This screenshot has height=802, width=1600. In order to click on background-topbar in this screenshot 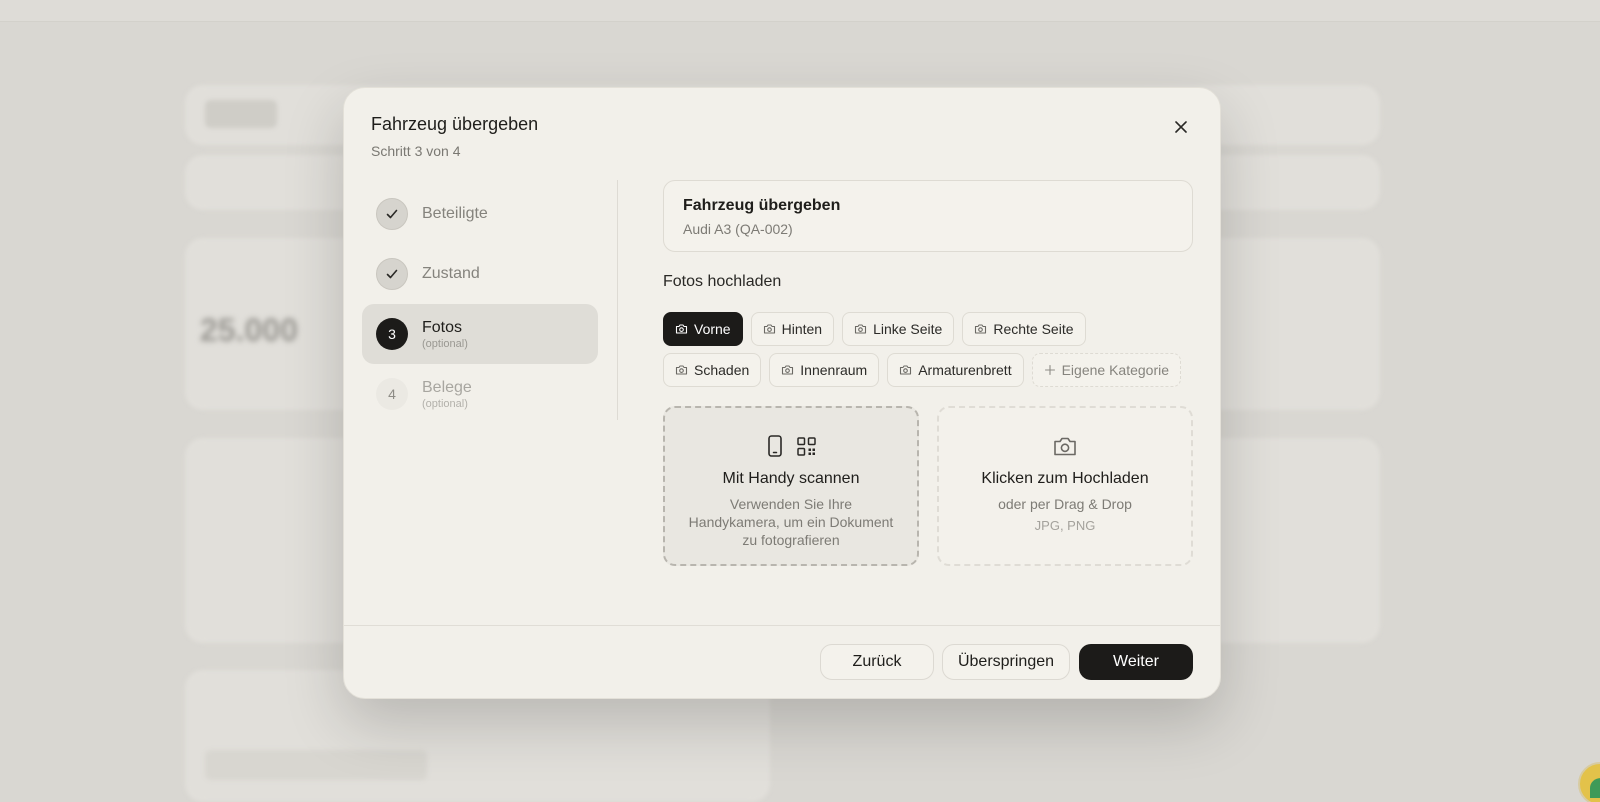, I will do `click(800, 11)`.